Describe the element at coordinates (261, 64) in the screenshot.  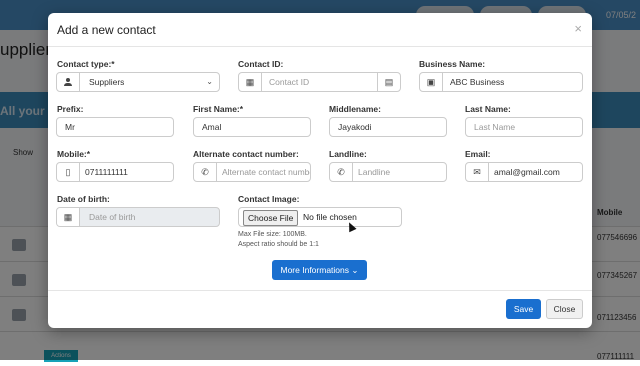
I see `contact-id-label: Contact ID:` at that location.